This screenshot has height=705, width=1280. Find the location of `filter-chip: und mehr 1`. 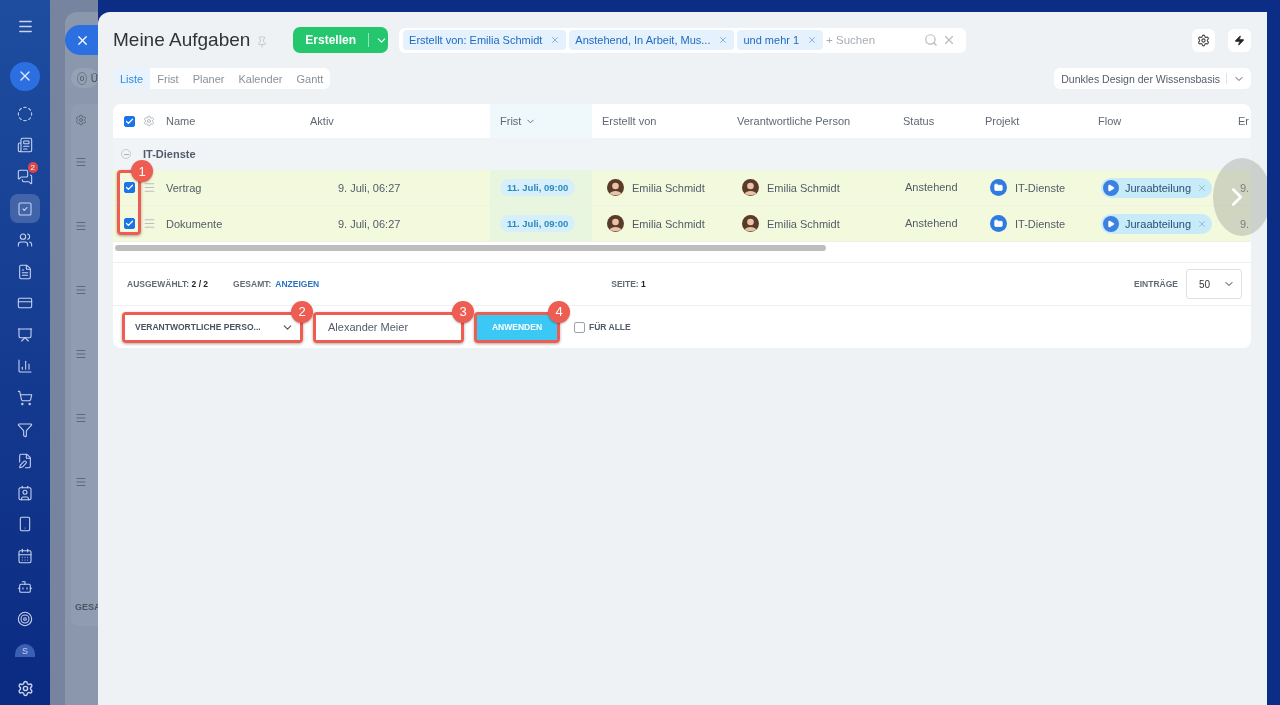

filter-chip: und mehr 1 is located at coordinates (780, 40).